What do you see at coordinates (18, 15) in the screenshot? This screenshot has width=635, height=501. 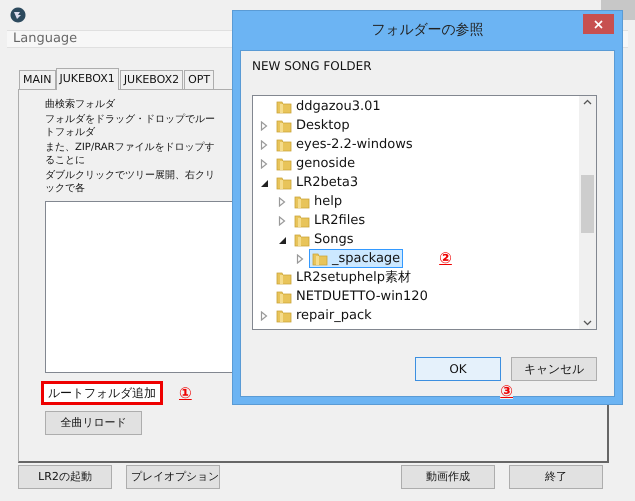 I see `app-logo-icon` at bounding box center [18, 15].